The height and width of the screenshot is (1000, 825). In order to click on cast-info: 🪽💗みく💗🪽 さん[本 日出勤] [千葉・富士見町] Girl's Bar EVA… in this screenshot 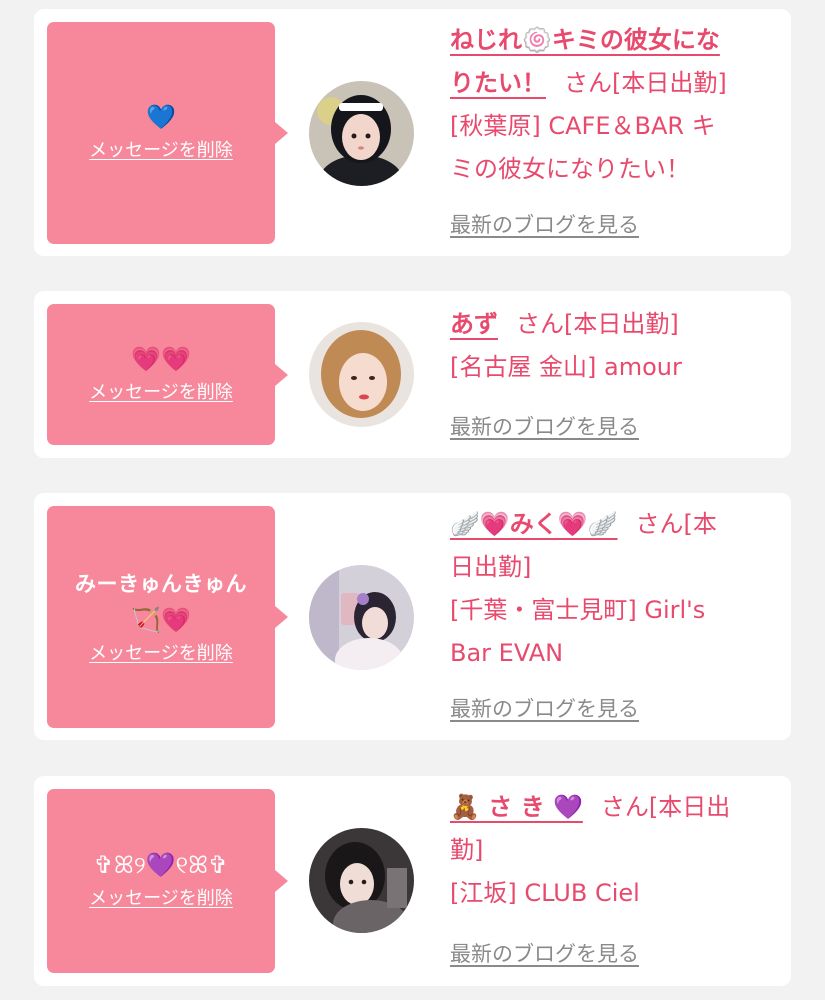, I will do `click(612, 589)`.